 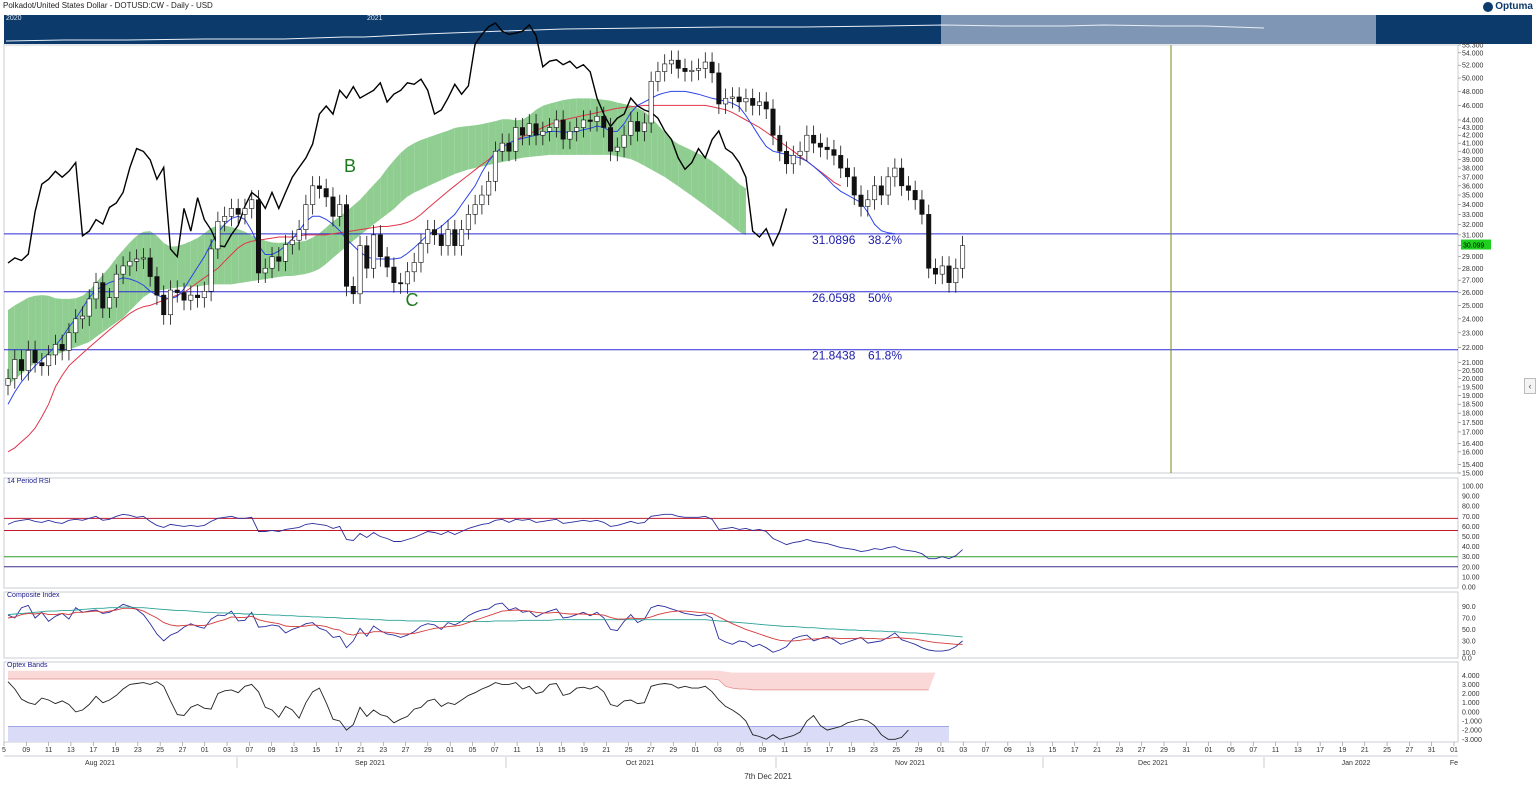 What do you see at coordinates (1473, 306) in the screenshot?
I see `y-axis-tick-label: 25.000` at bounding box center [1473, 306].